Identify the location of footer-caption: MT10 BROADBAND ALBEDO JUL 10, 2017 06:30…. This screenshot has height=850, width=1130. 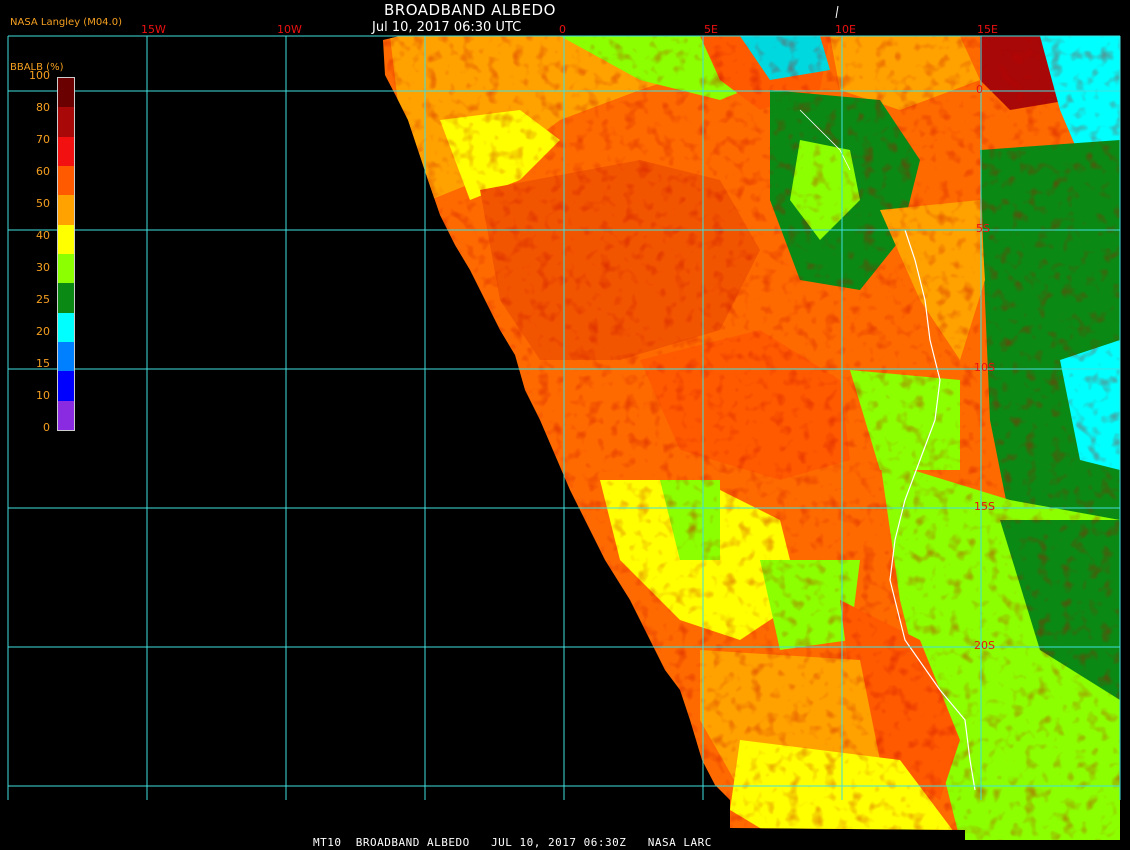
(512, 842).